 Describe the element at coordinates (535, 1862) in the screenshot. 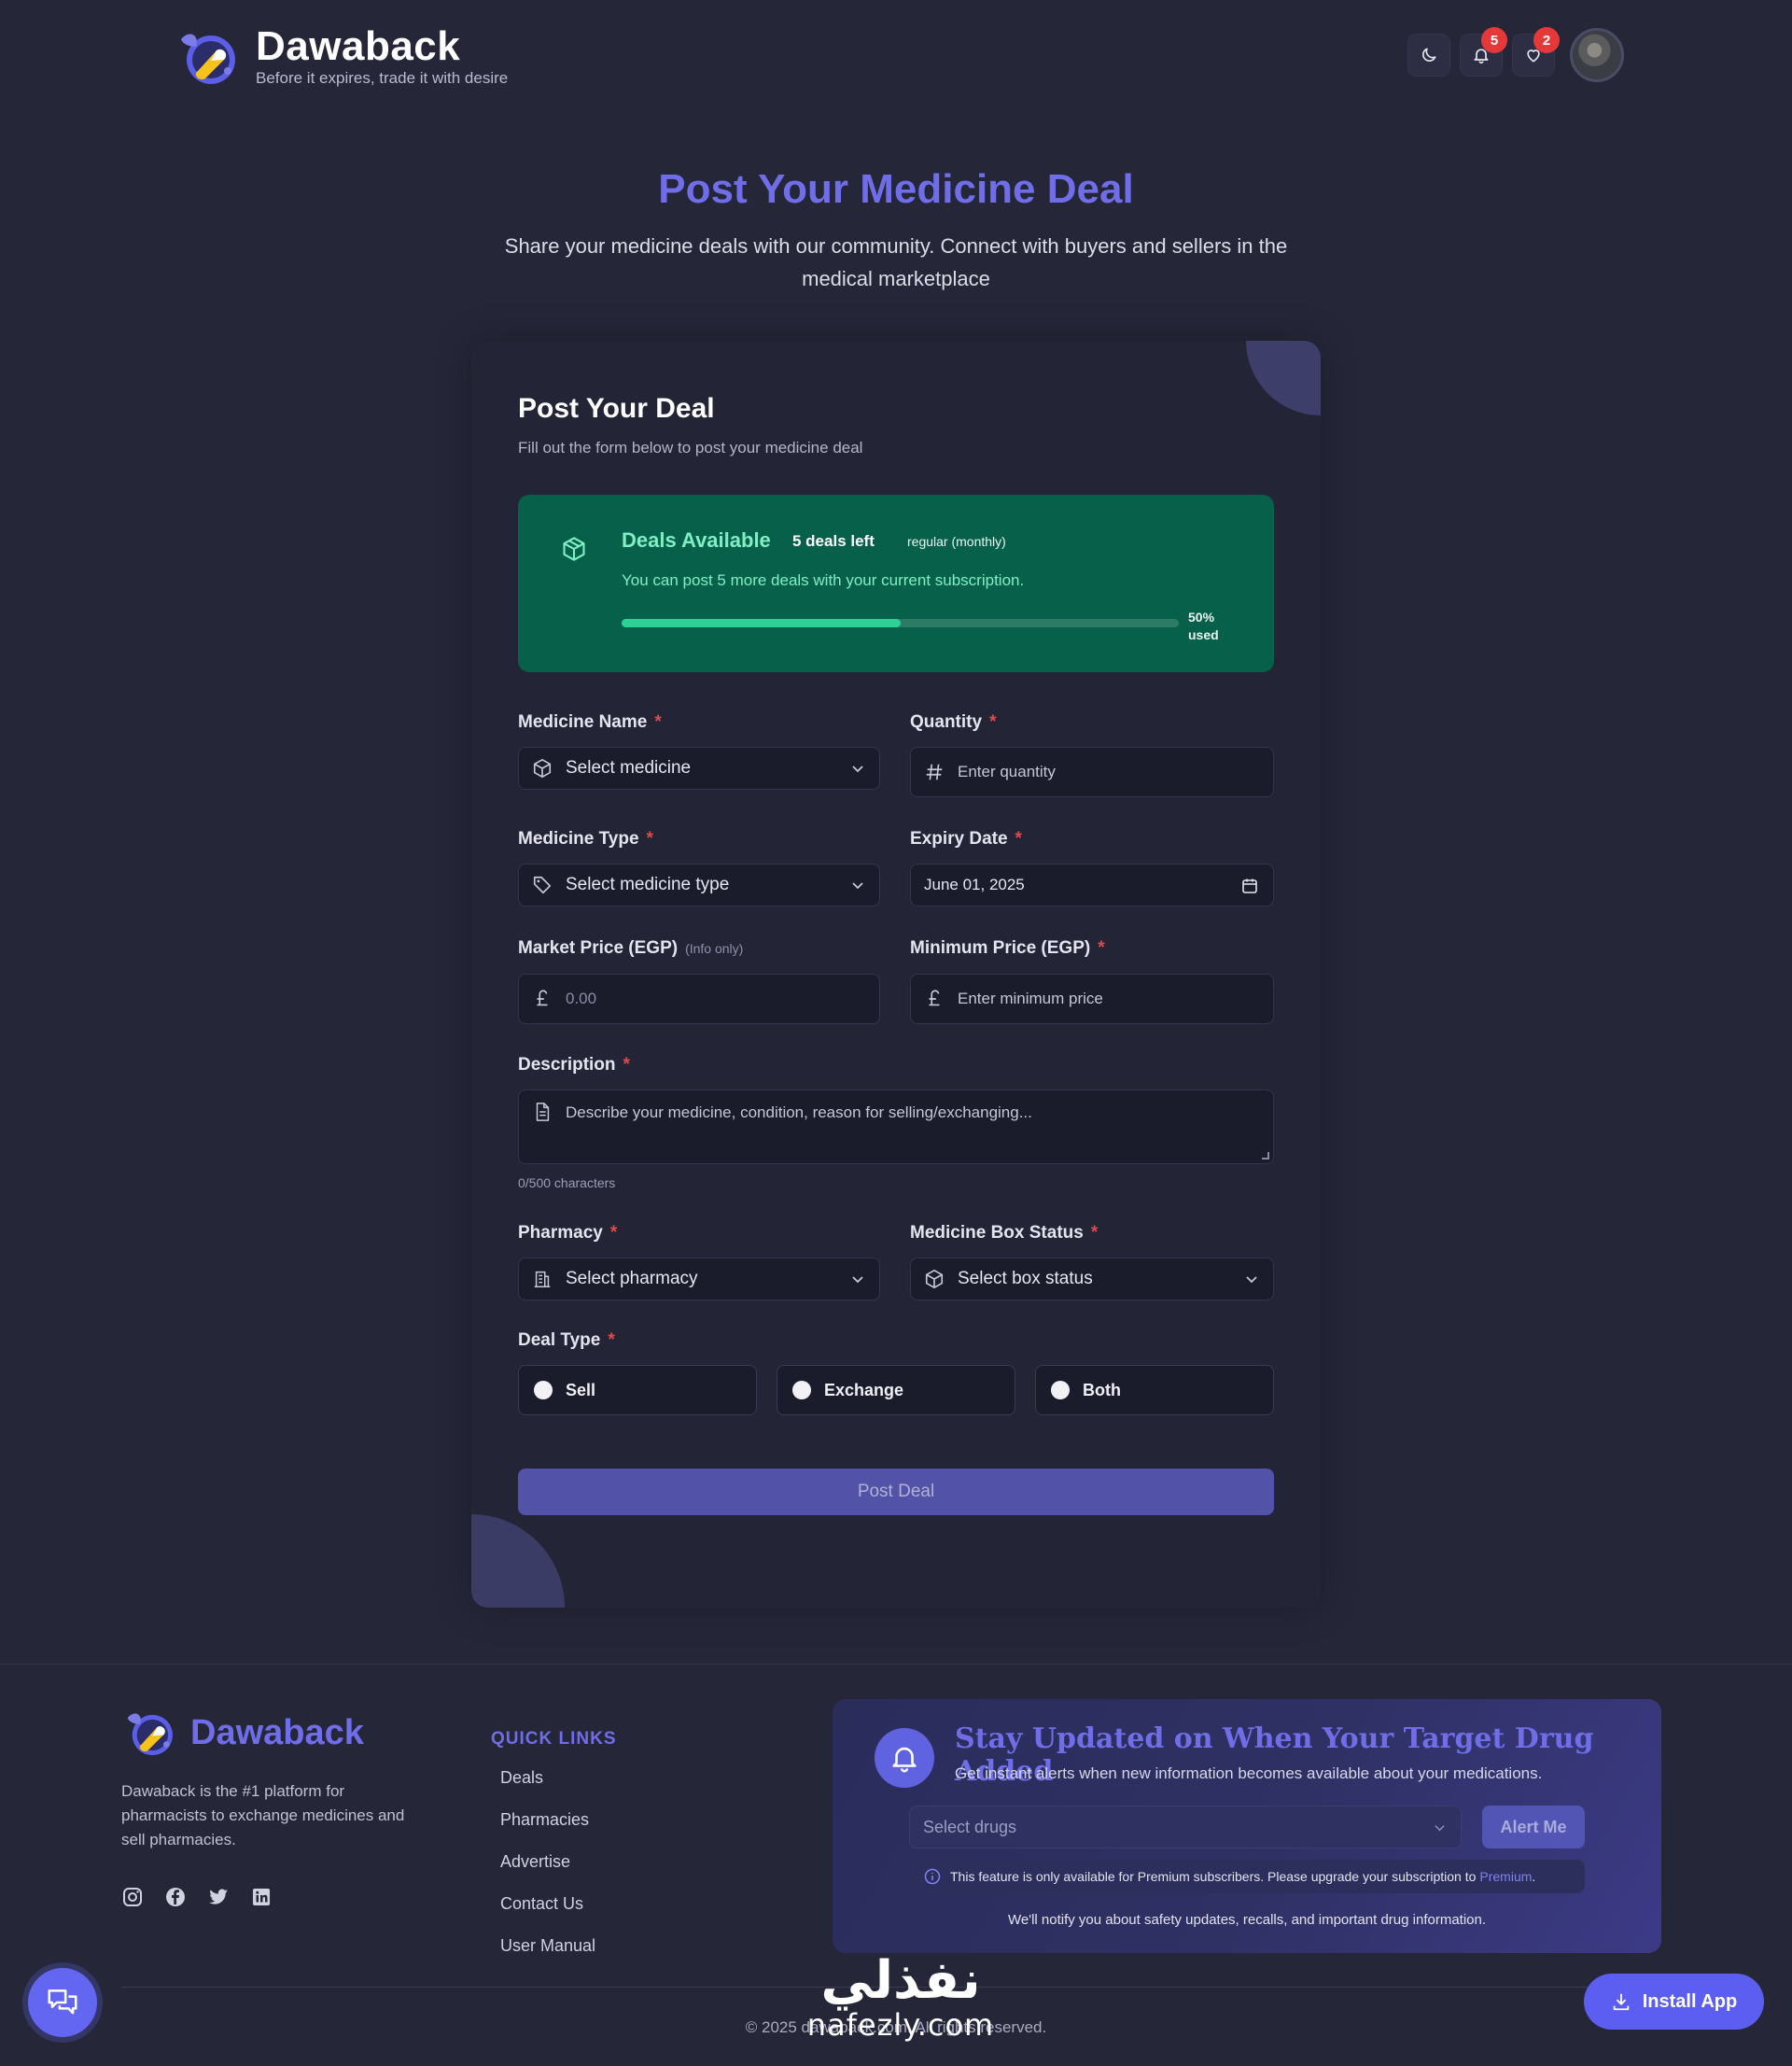

I see `footer-link-advertise: Advertise` at that location.